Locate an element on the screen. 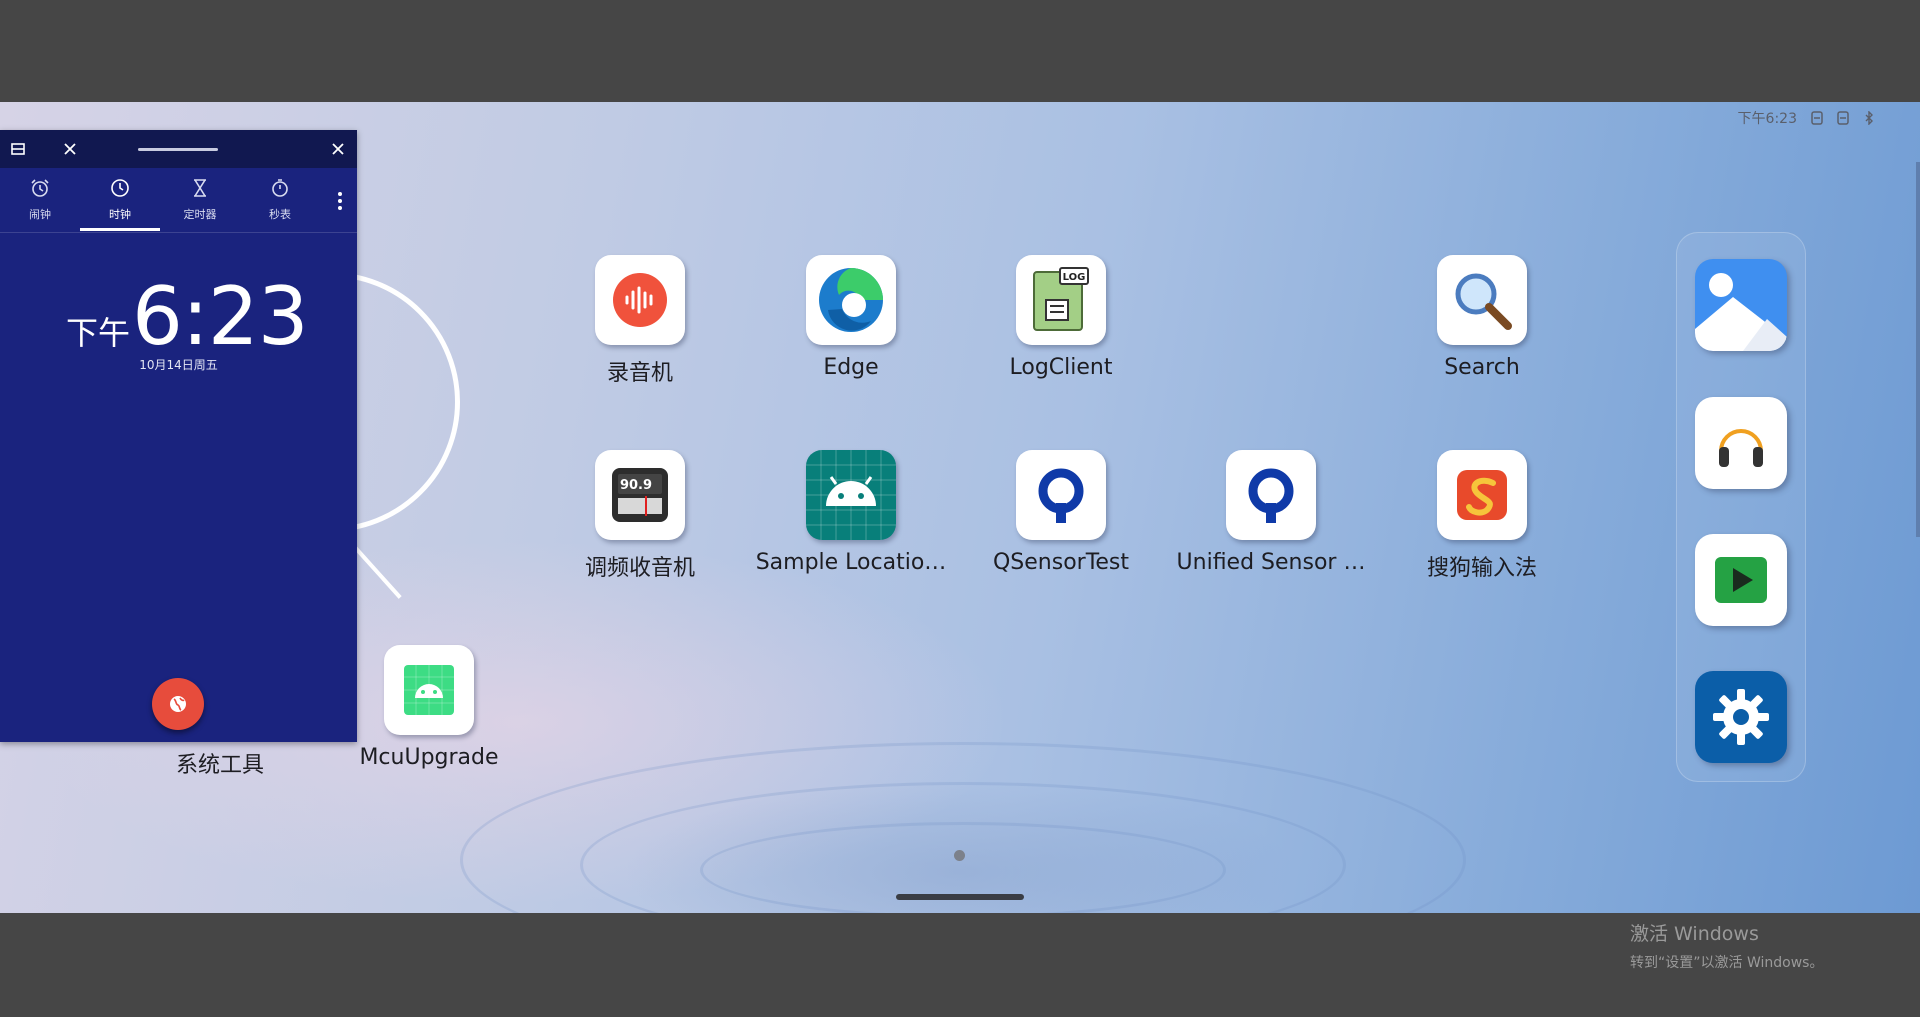 This screenshot has height=1017, width=1920. video-player-icon is located at coordinates (1741, 580).